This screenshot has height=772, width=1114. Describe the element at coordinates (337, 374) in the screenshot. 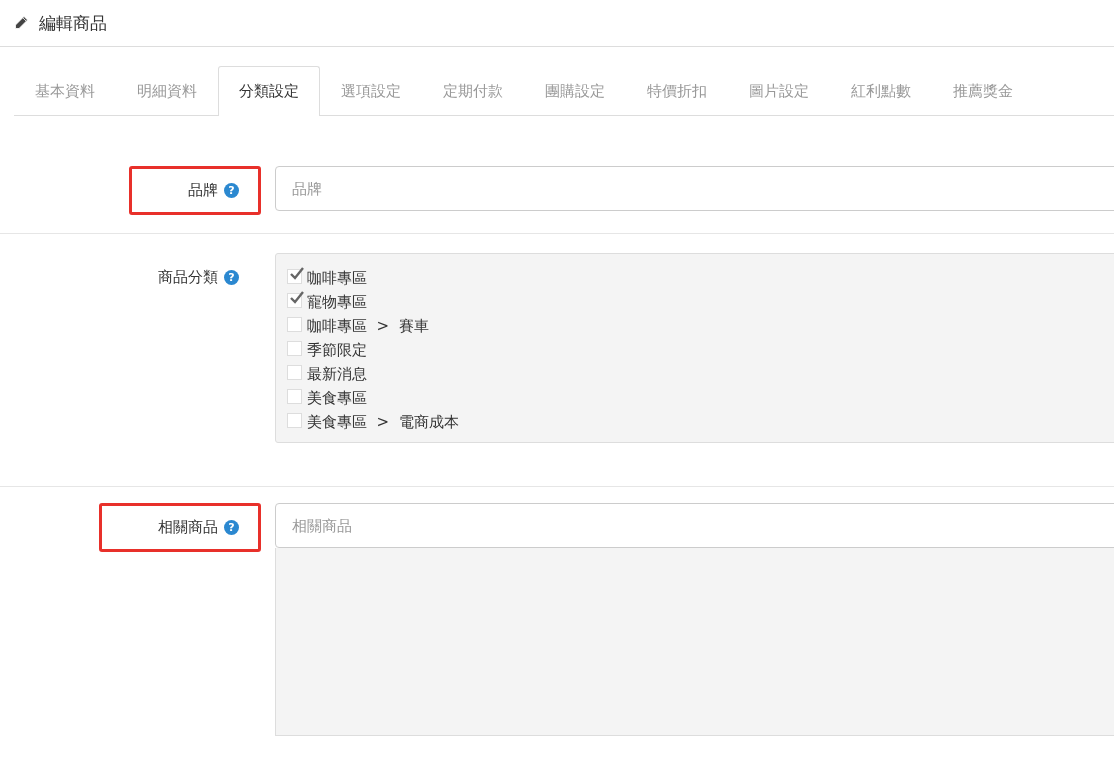

I see `category-label: 最新消息` at that location.